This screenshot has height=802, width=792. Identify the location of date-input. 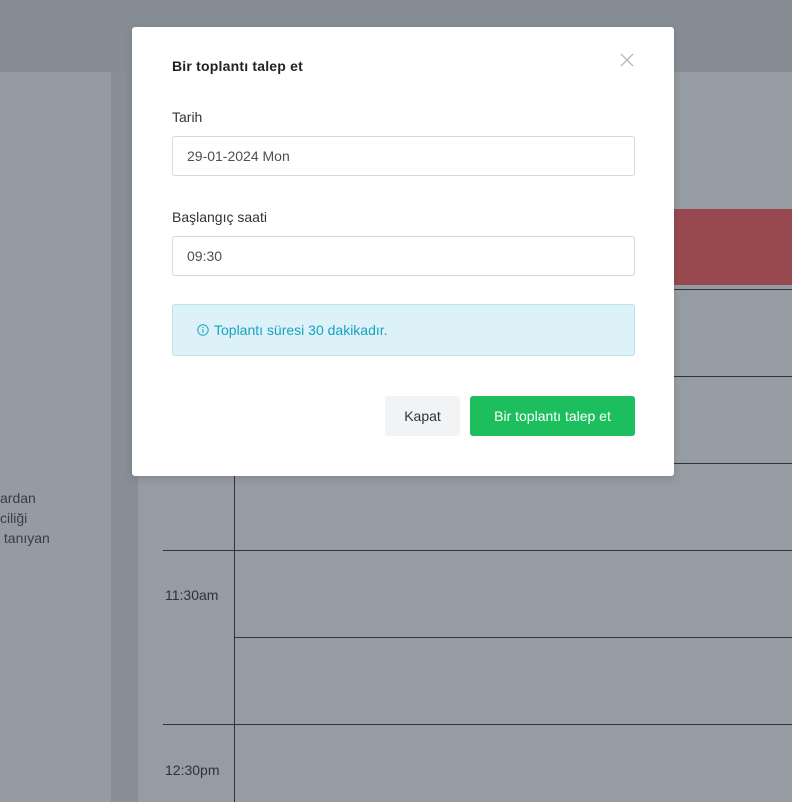
(403, 156).